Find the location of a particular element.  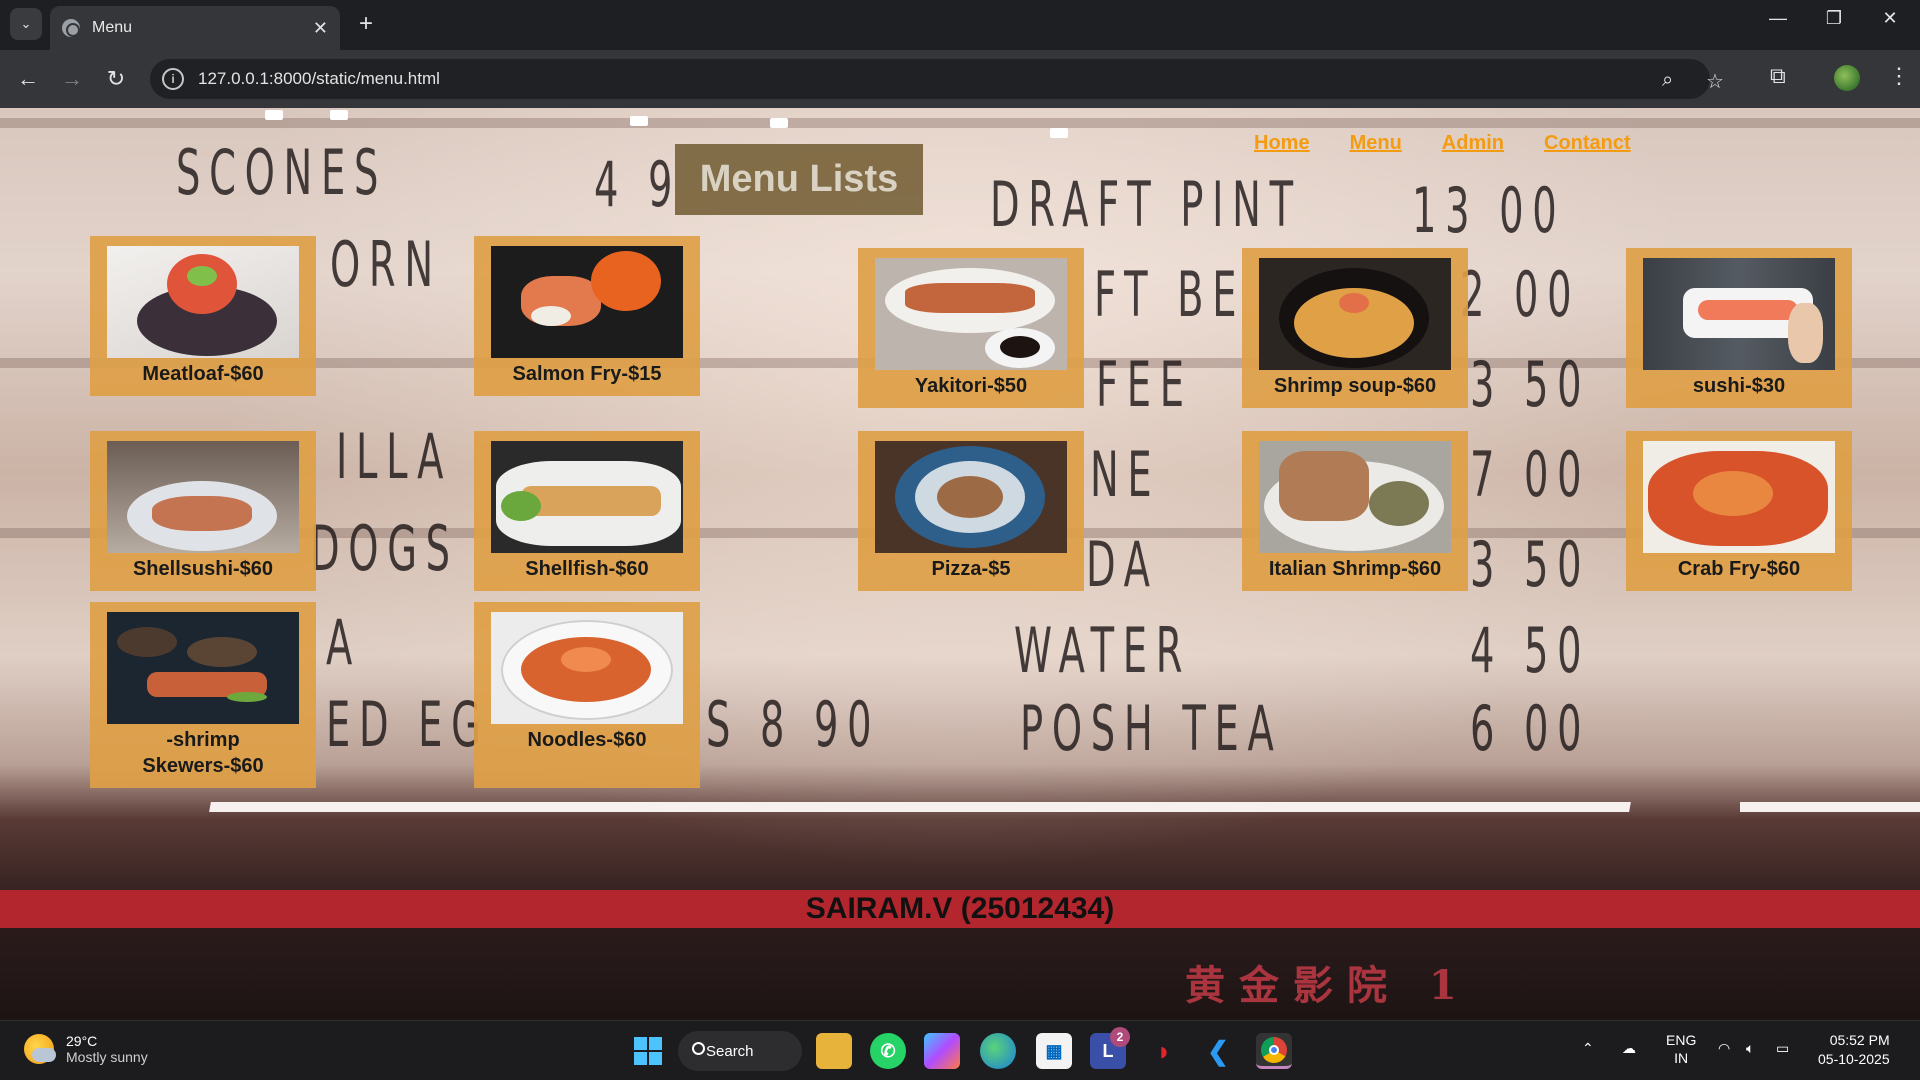

language-code: ENG is located at coordinates (1681, 1040).